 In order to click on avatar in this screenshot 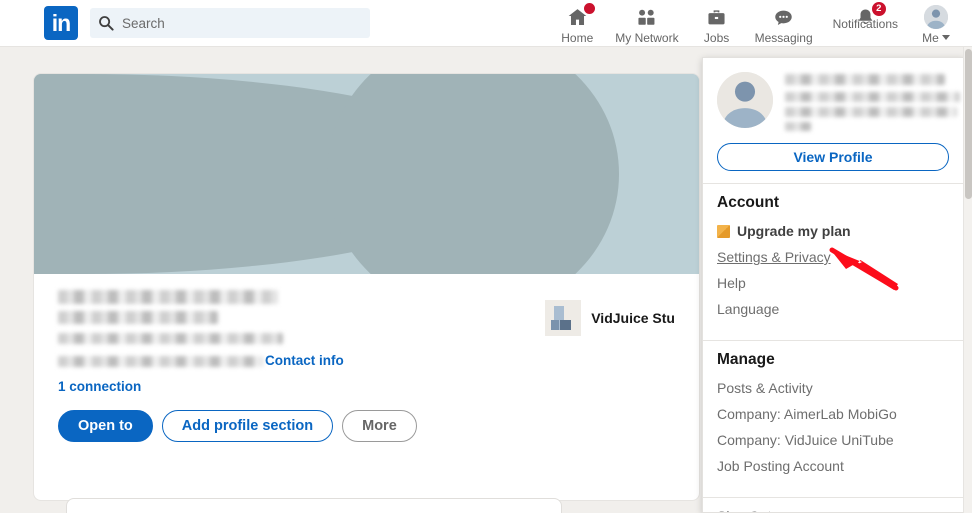, I will do `click(745, 100)`.